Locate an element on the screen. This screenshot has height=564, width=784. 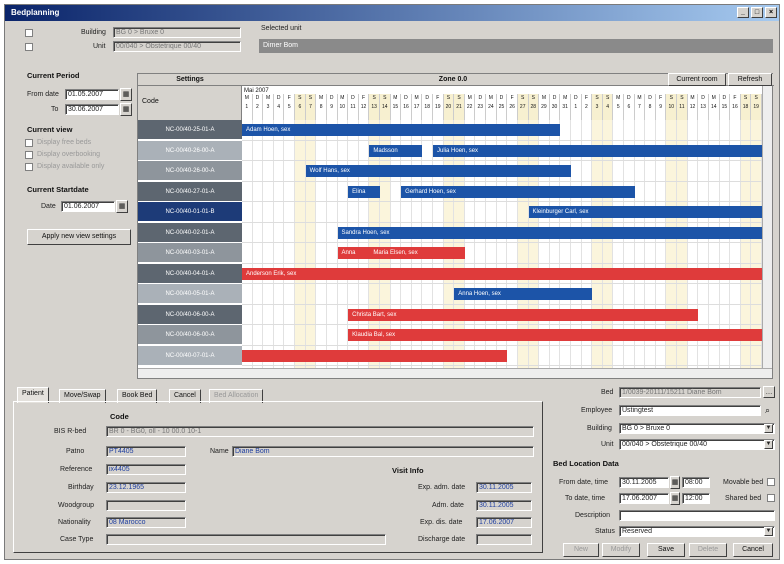
building-value-right: BG 0 > Bruxe 0 is located at coordinates (646, 428).